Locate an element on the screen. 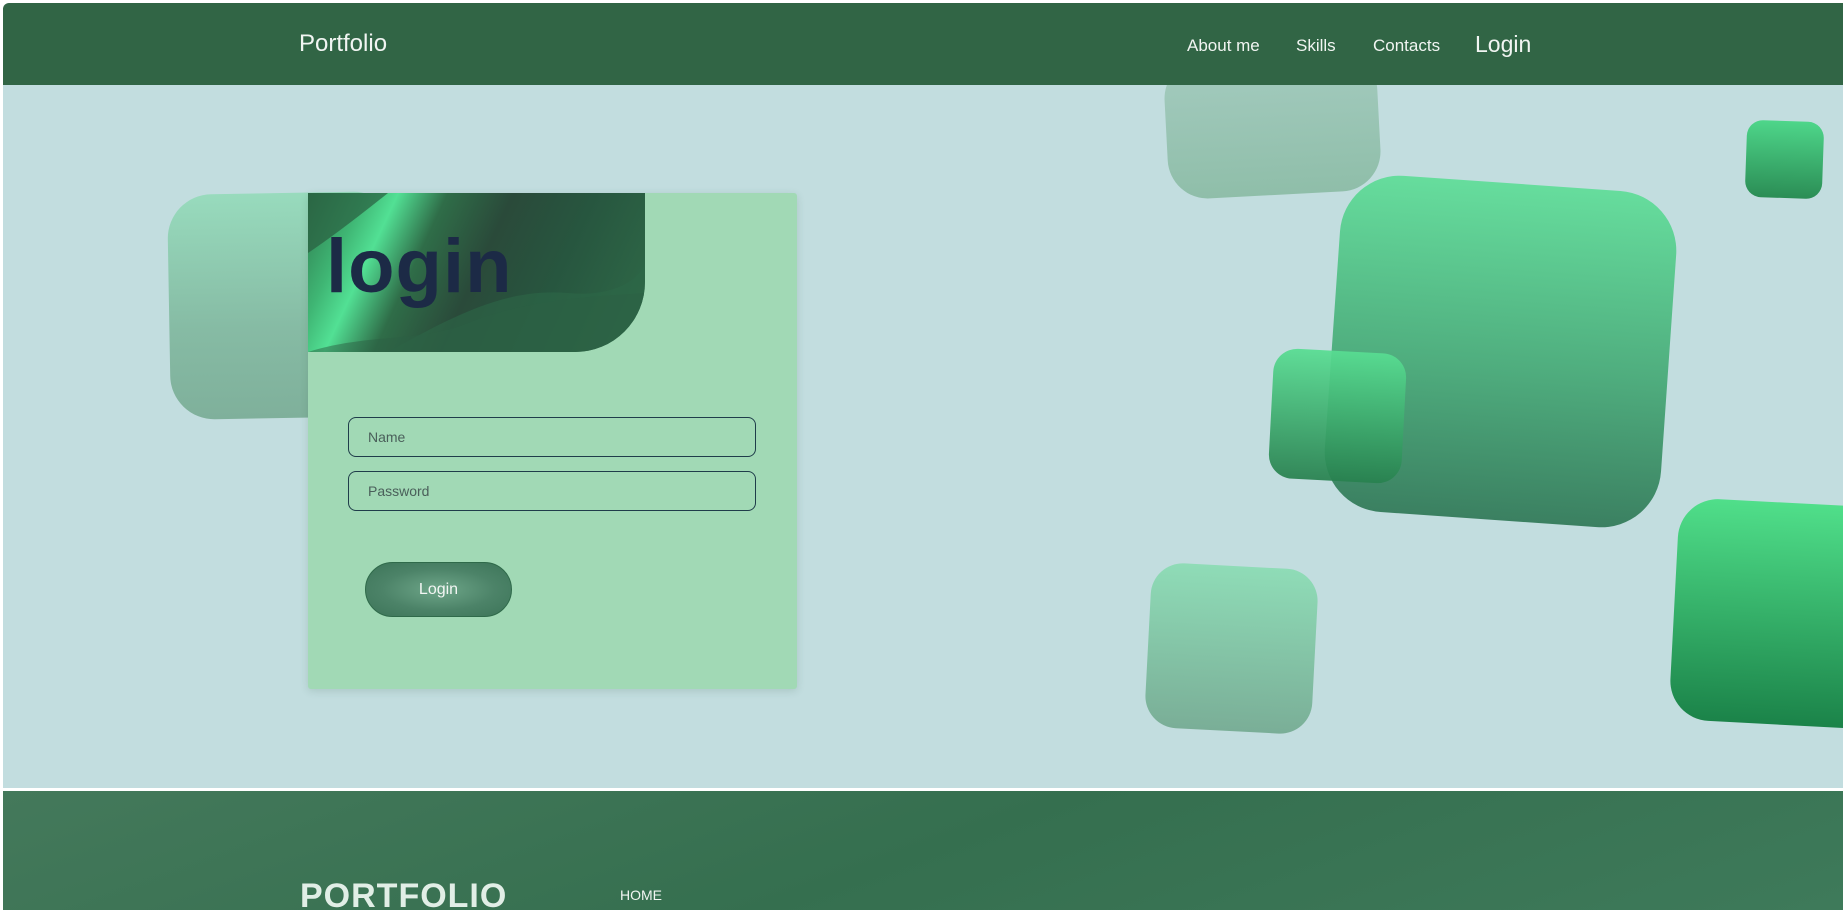  nav-login: Login is located at coordinates (1503, 44).